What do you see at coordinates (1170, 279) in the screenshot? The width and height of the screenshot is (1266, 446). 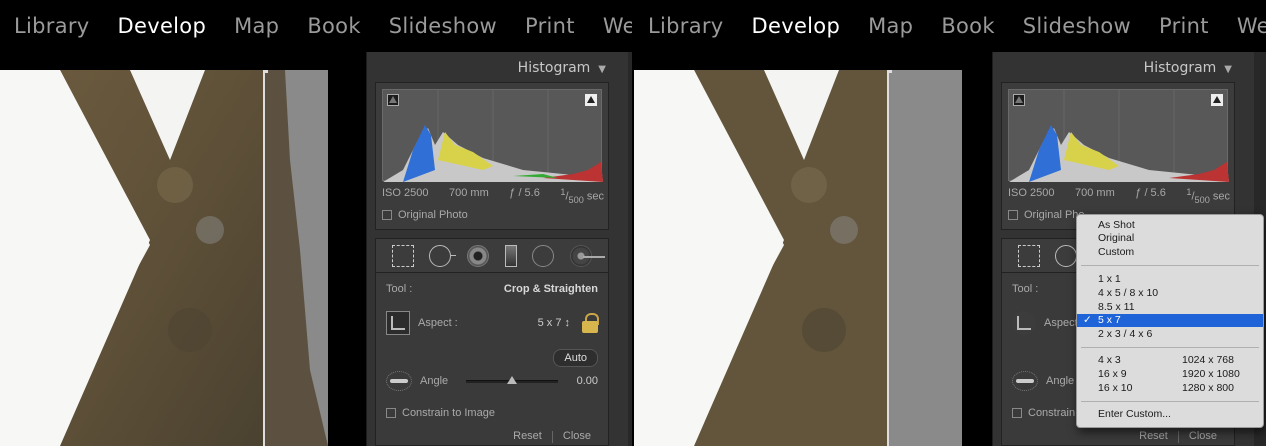 I see `menu-item-1x1: 1 x 1` at bounding box center [1170, 279].